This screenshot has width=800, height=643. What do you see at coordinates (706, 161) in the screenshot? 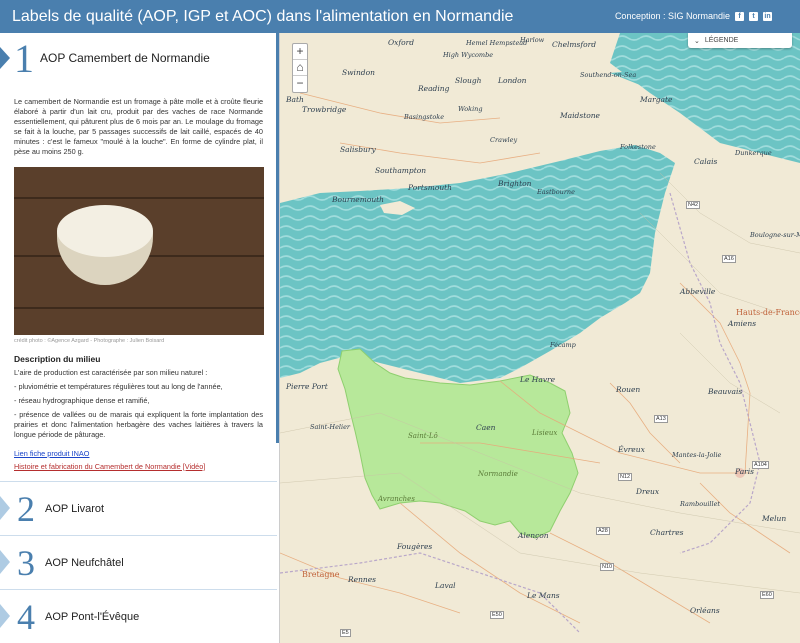
I see `city-label: Calais` at bounding box center [706, 161].